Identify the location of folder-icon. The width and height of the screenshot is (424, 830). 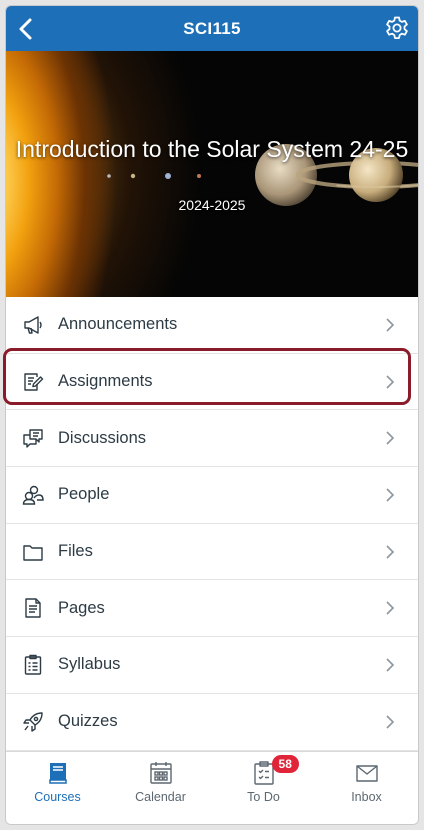
(33, 552).